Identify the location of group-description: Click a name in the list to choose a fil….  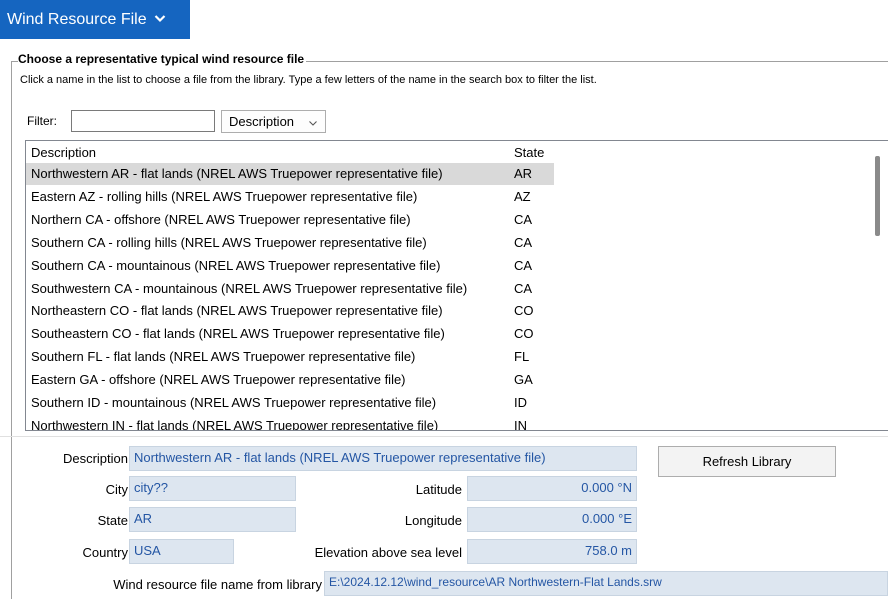
(308, 80).